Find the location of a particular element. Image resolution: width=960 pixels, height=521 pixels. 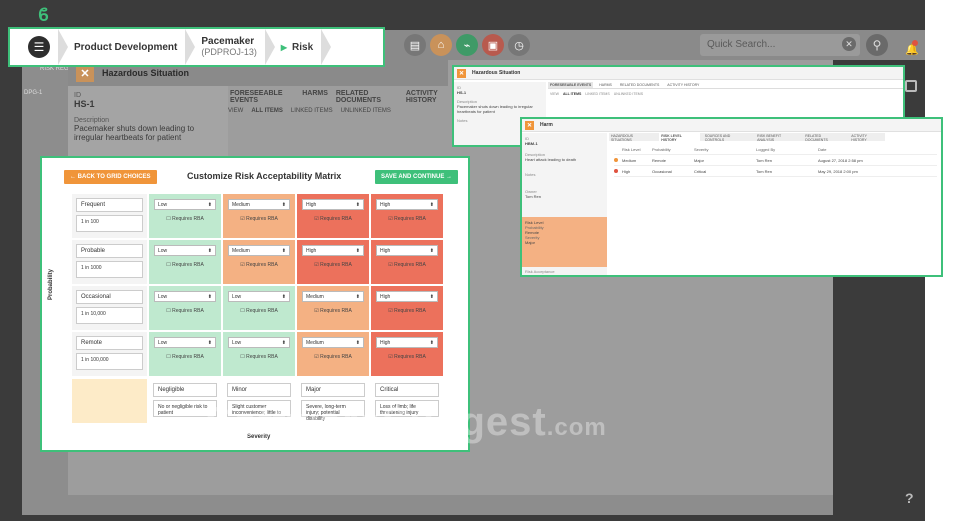

probability-cell: Remote is located at coordinates (659, 160).